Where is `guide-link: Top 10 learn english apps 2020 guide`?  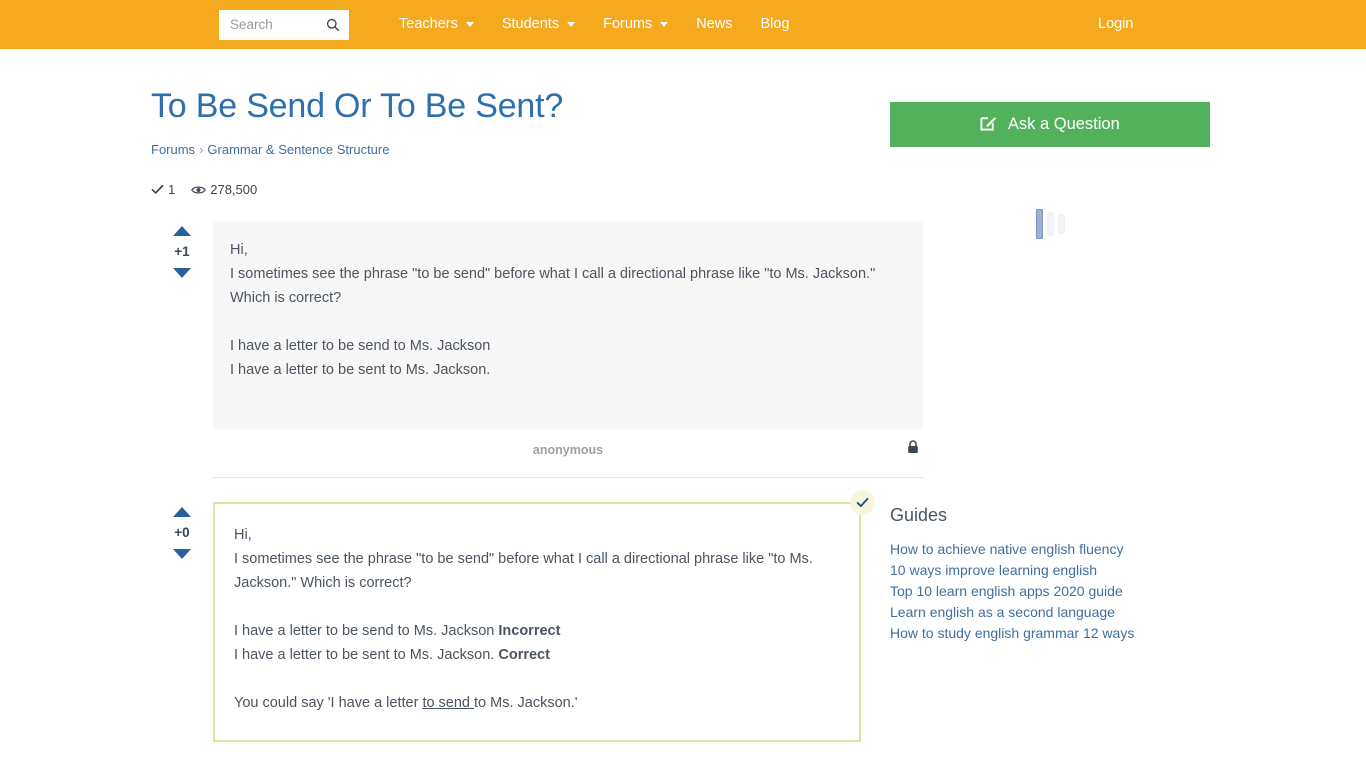
guide-link: Top 10 learn english apps 2020 guide is located at coordinates (1006, 591).